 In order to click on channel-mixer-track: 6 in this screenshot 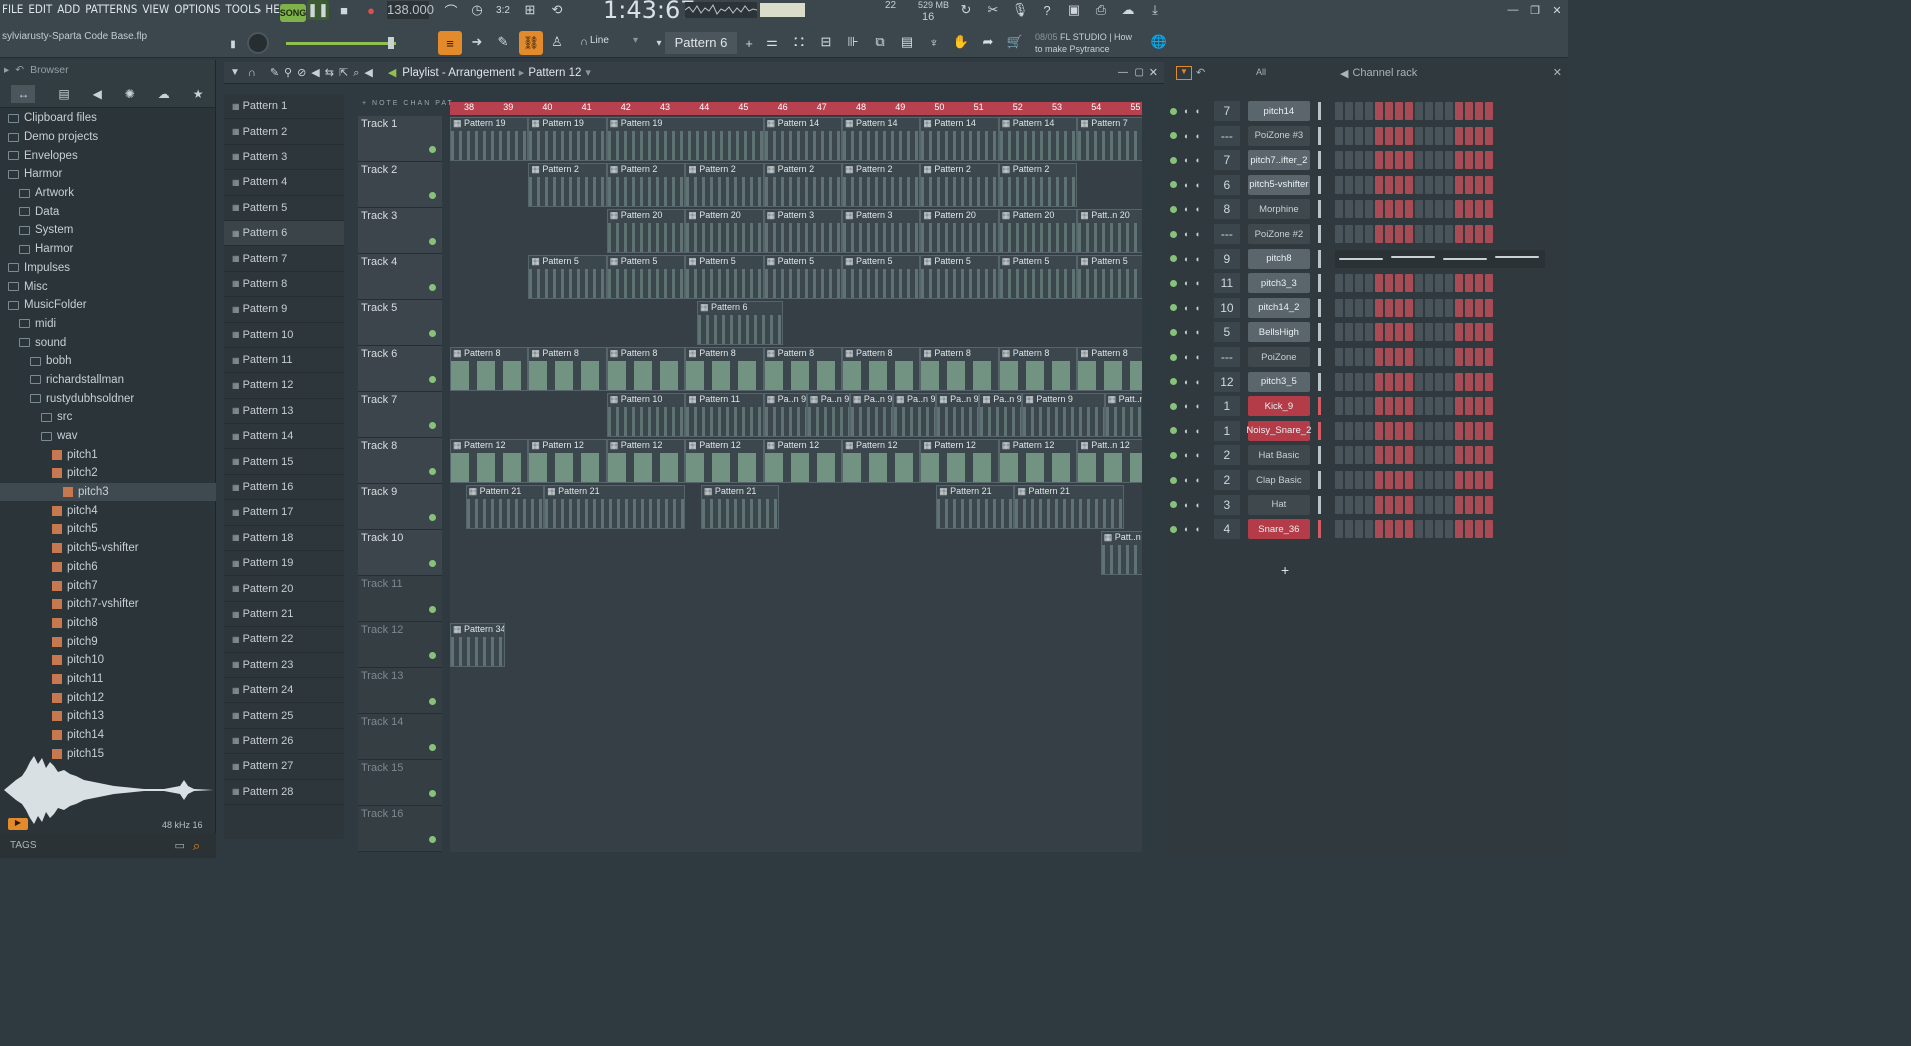, I will do `click(1226, 184)`.